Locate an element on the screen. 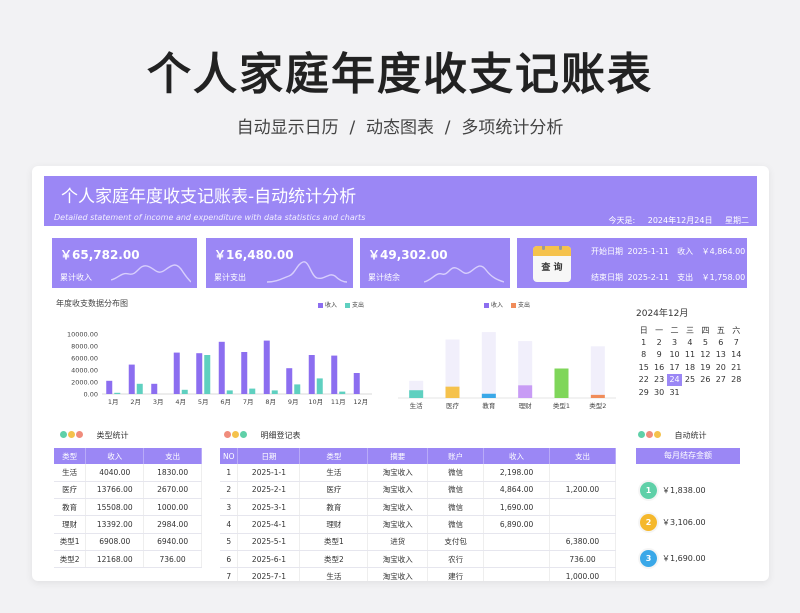 The image size is (800, 613). calendar-day: 22 is located at coordinates (643, 380).